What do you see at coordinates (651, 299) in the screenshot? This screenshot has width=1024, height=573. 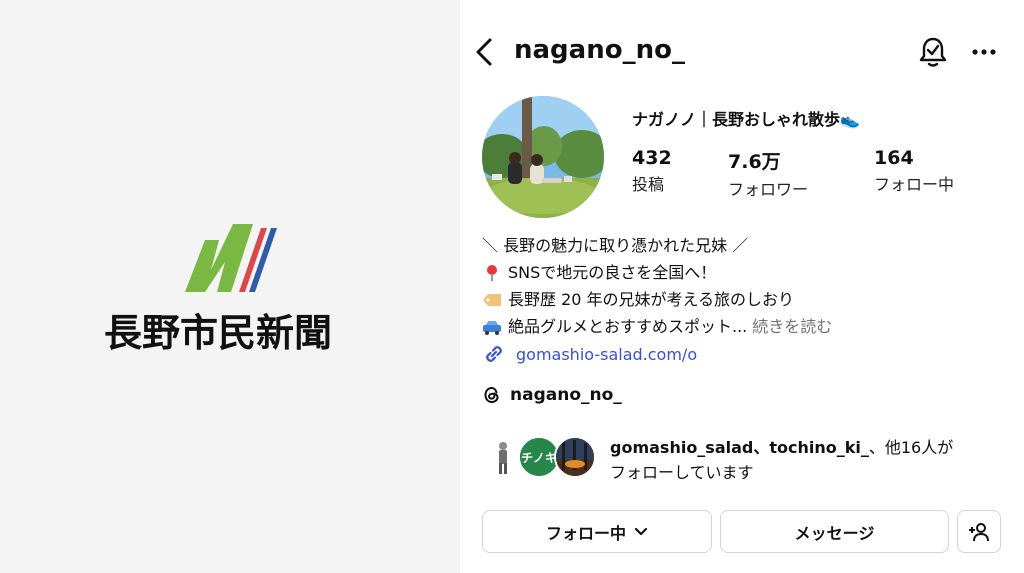 I see `bio-text: 長野歴 20 年の兄妹が考える旅のしおり` at bounding box center [651, 299].